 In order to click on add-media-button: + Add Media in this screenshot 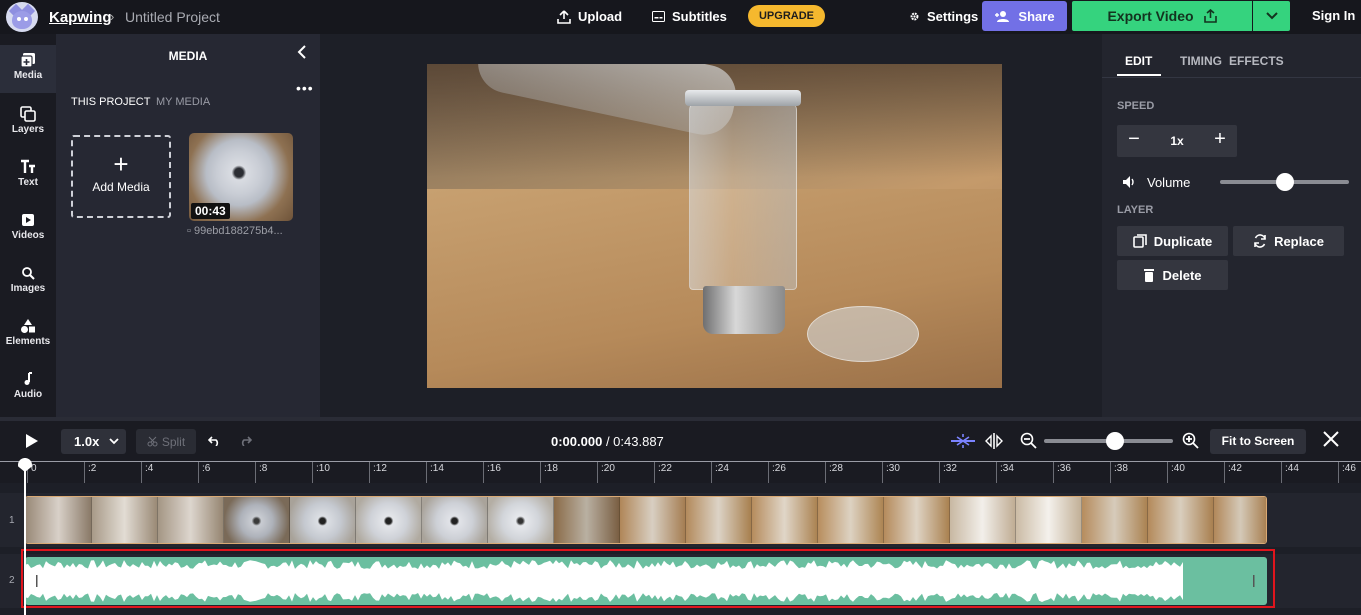, I will do `click(121, 176)`.